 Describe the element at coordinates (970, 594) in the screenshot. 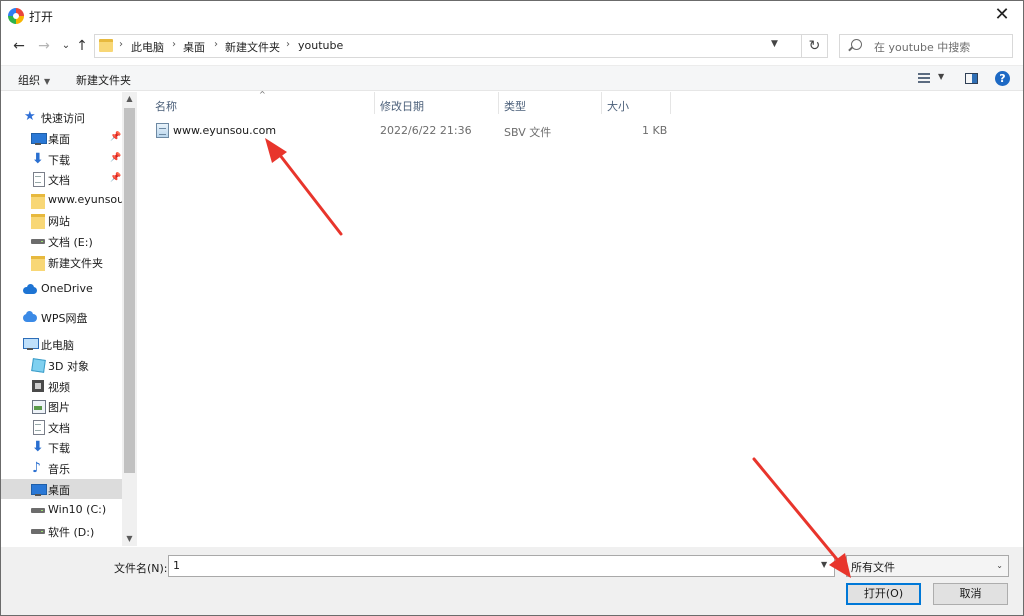

I see `cancel-button: 取消` at that location.